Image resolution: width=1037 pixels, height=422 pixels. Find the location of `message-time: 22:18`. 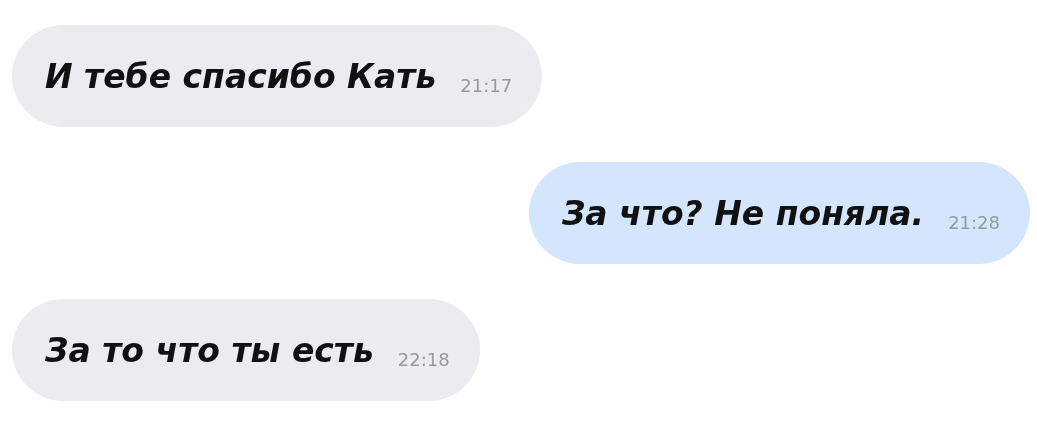

message-time: 22:18 is located at coordinates (423, 359).